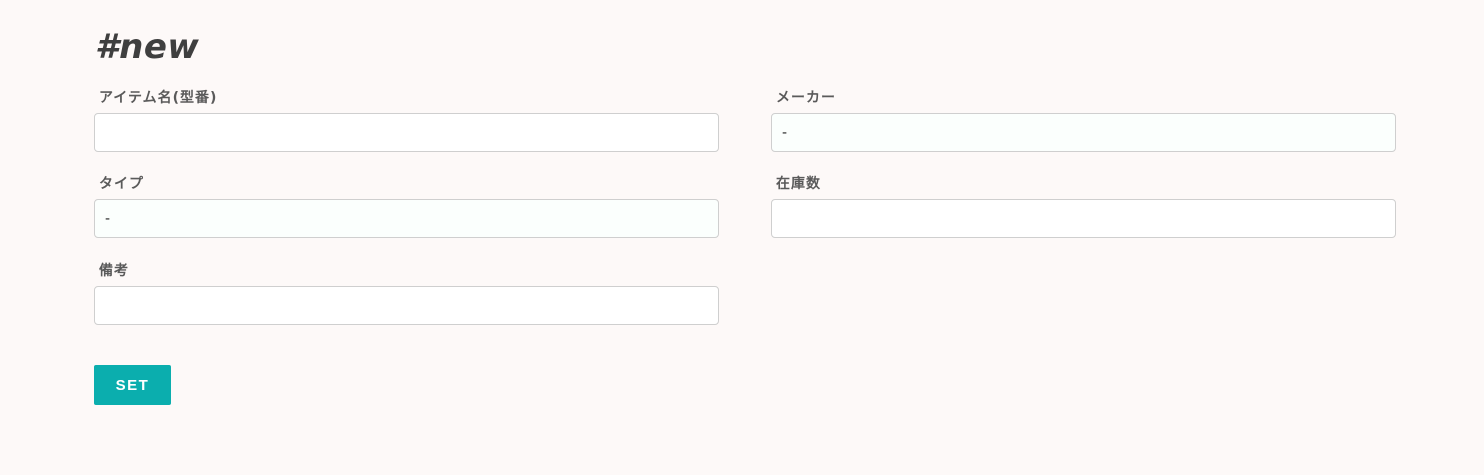  What do you see at coordinates (121, 184) in the screenshot?
I see `type-label: タイプ` at bounding box center [121, 184].